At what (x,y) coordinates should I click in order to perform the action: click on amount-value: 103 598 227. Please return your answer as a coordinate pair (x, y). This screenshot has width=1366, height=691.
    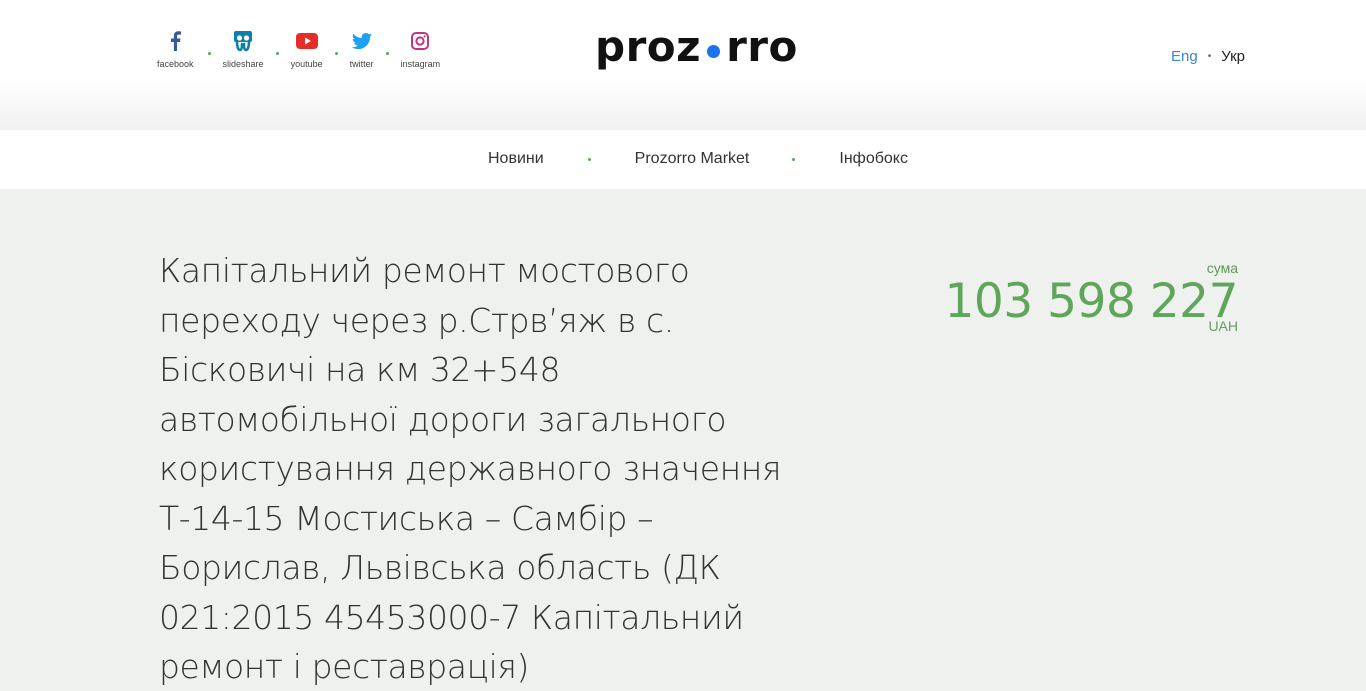
    Looking at the image, I should click on (1091, 301).